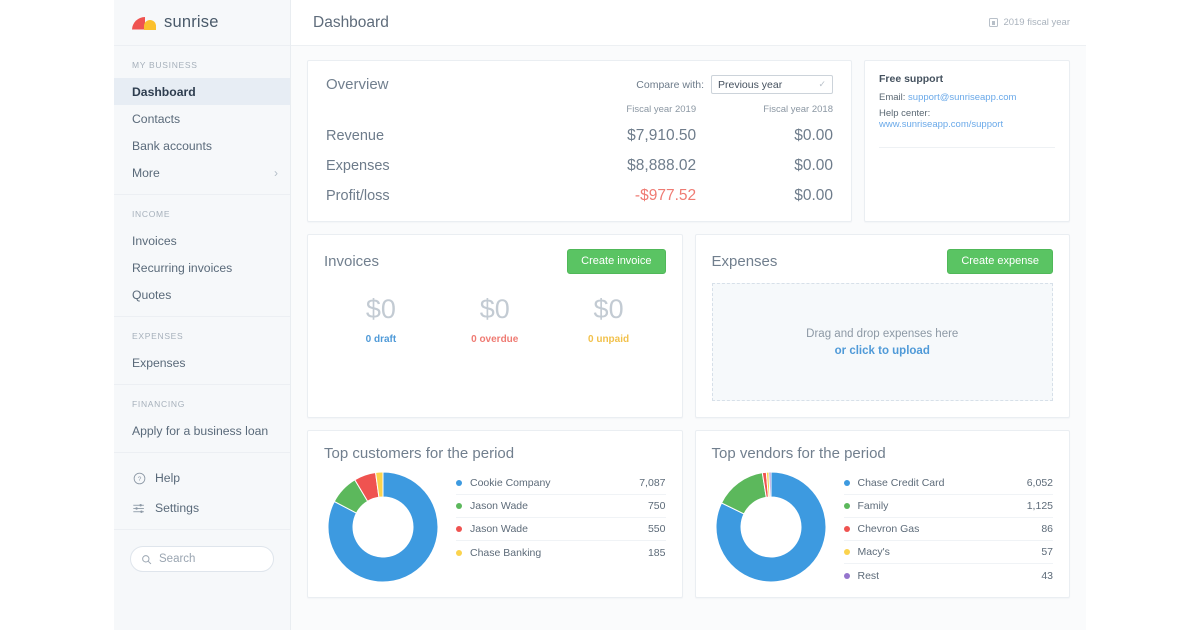 This screenshot has height=630, width=1200. I want to click on support-email-row: Email: support@sunriseapp.com, so click(967, 97).